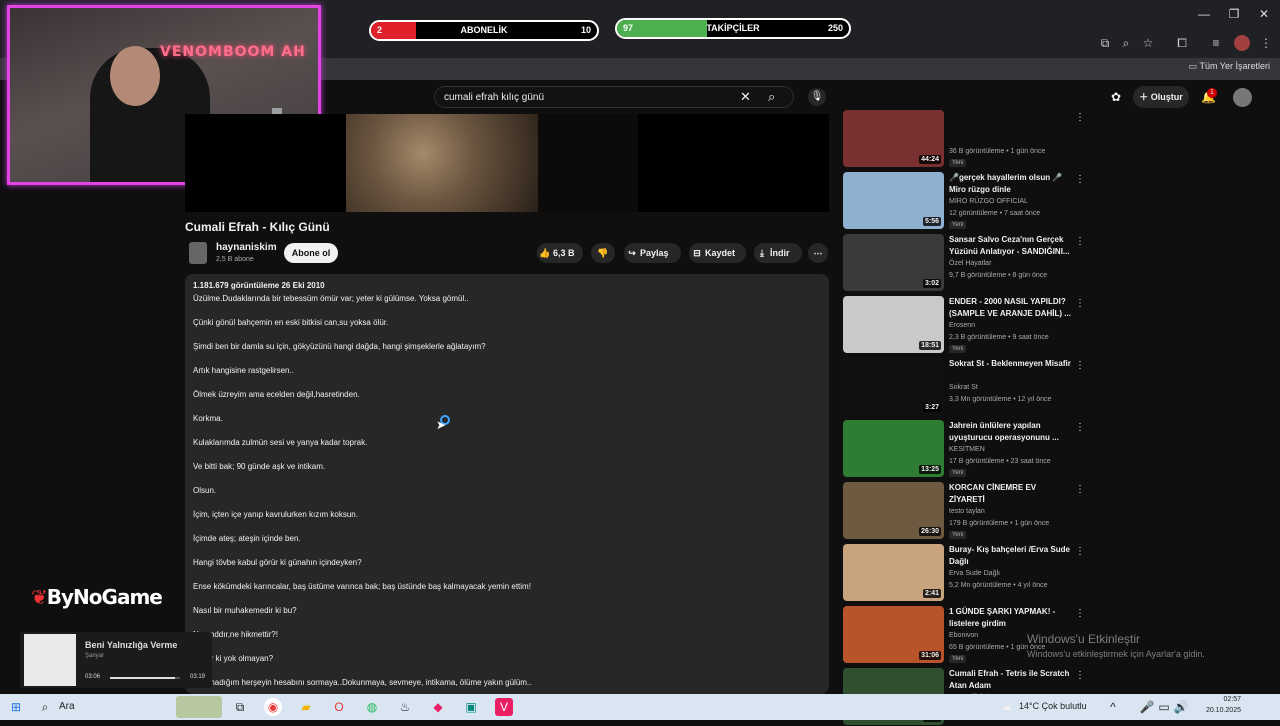  I want to click on folder-icon: ▭, so click(1194, 66).